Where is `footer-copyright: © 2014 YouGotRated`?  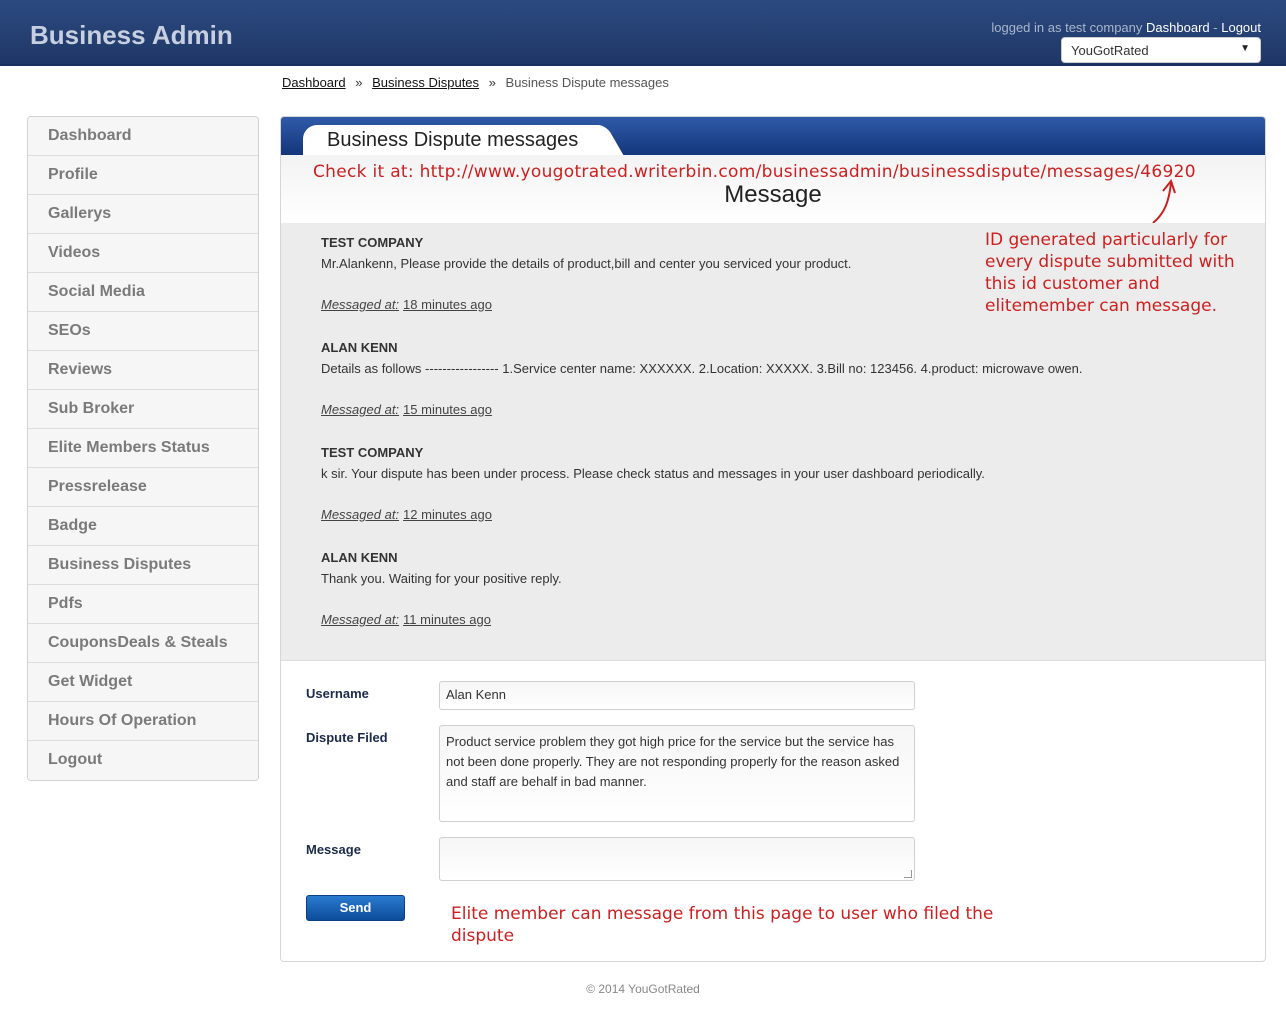
footer-copyright: © 2014 YouGotRated is located at coordinates (643, 989).